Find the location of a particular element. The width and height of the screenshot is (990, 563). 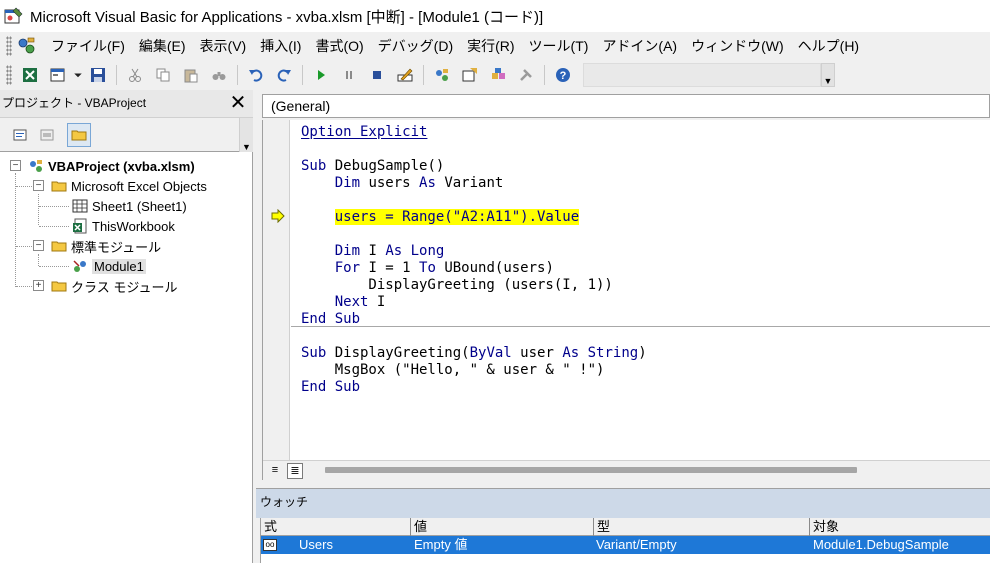

menu-format: 書式(O) is located at coordinates (339, 46).